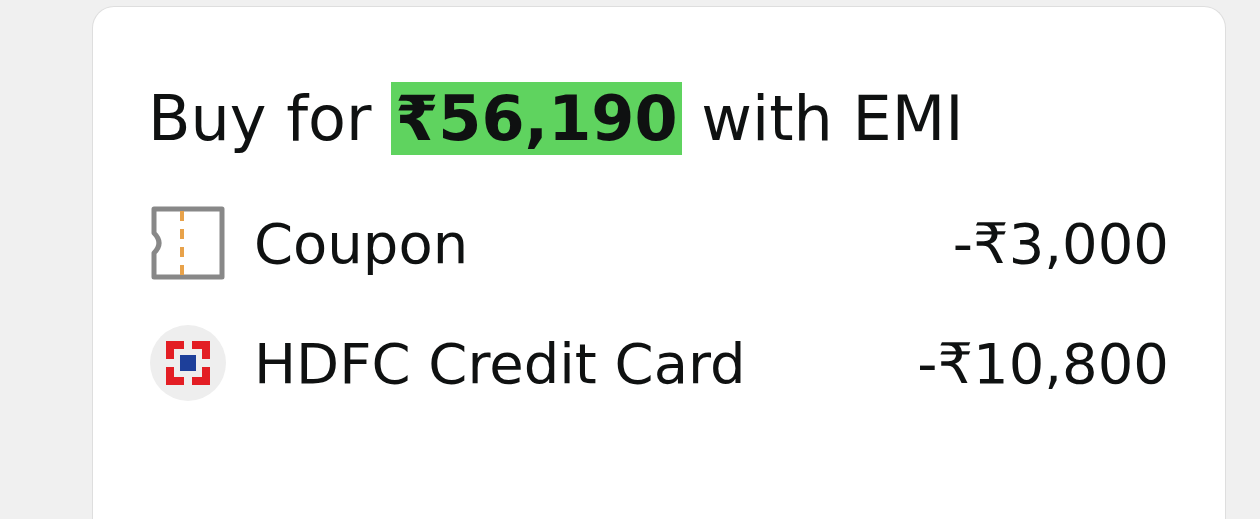 The height and width of the screenshot is (519, 1260). I want to click on discount-amount: -₹3,000, so click(1060, 243).